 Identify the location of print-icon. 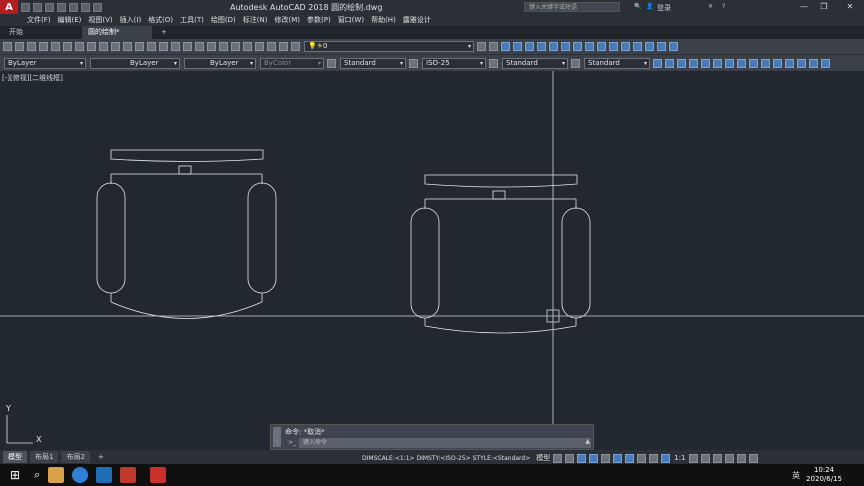
(73, 7).